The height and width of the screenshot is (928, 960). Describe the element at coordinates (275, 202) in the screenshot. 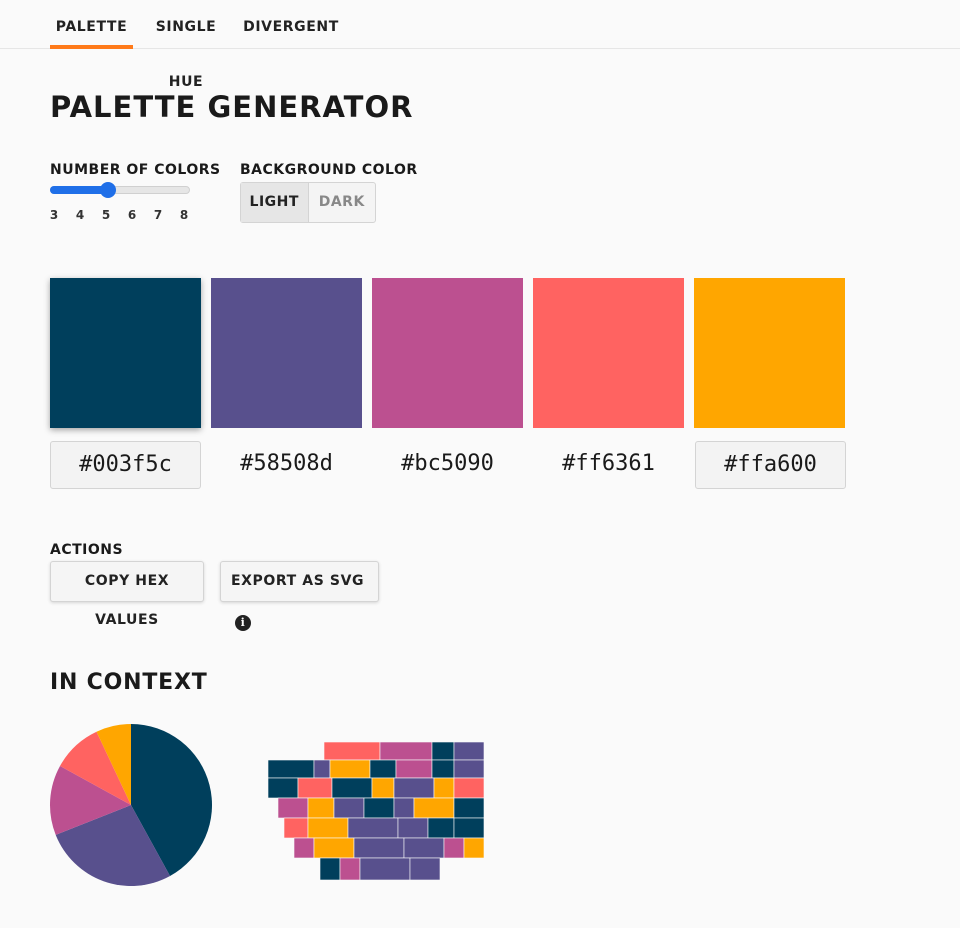

I see `background-light-option: LIGHT` at that location.